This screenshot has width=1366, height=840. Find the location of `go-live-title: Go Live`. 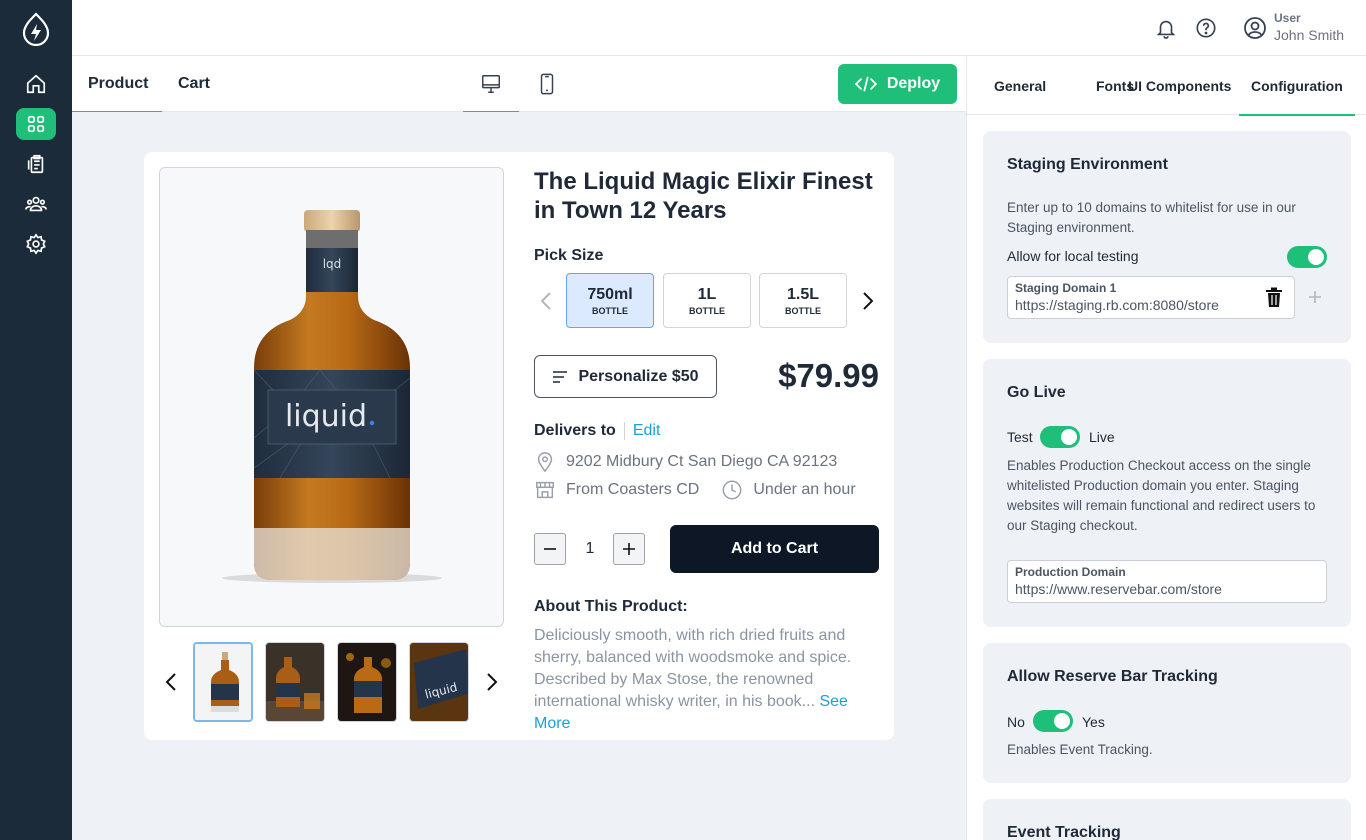

go-live-title: Go Live is located at coordinates (1036, 392).